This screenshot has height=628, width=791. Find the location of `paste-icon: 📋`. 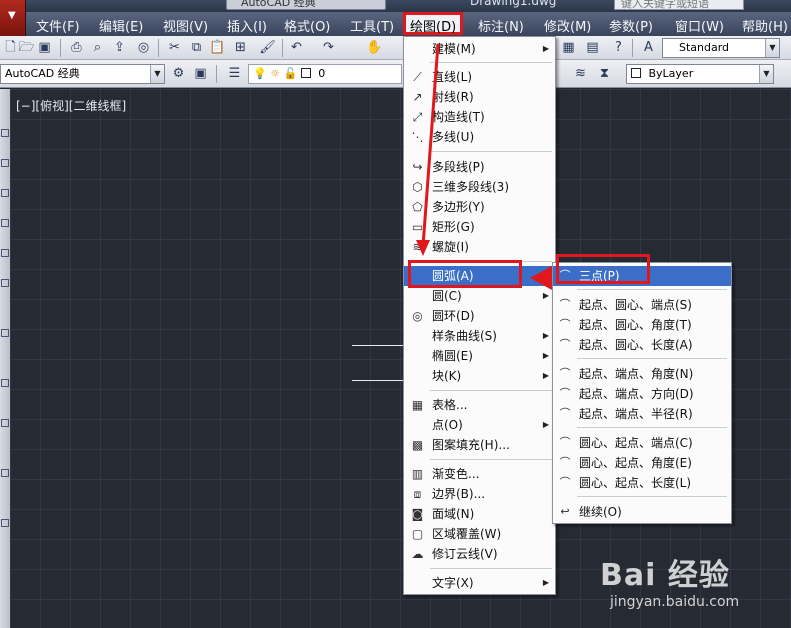

paste-icon: 📋 is located at coordinates (217, 47).